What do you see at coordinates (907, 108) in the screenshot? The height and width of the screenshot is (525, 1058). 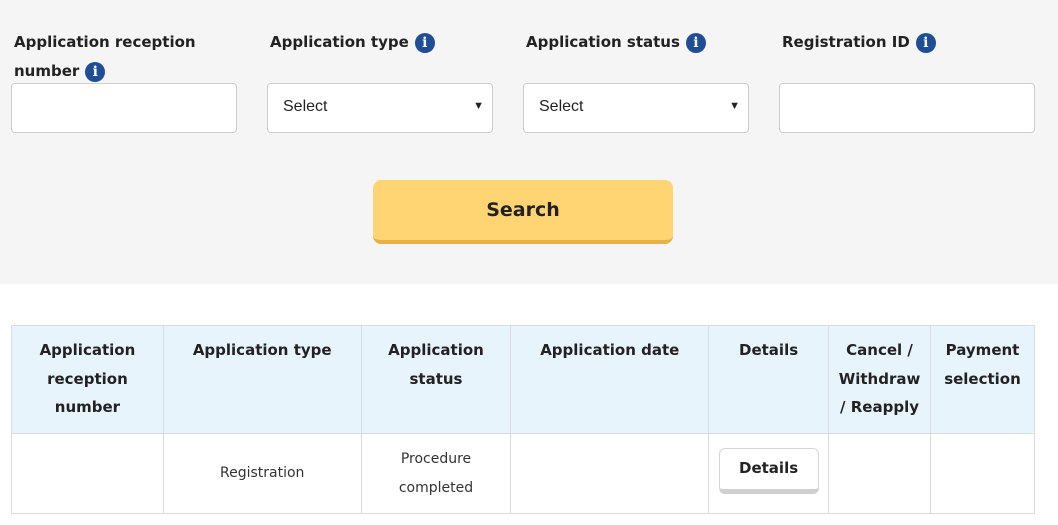 I see `registration-id-input` at bounding box center [907, 108].